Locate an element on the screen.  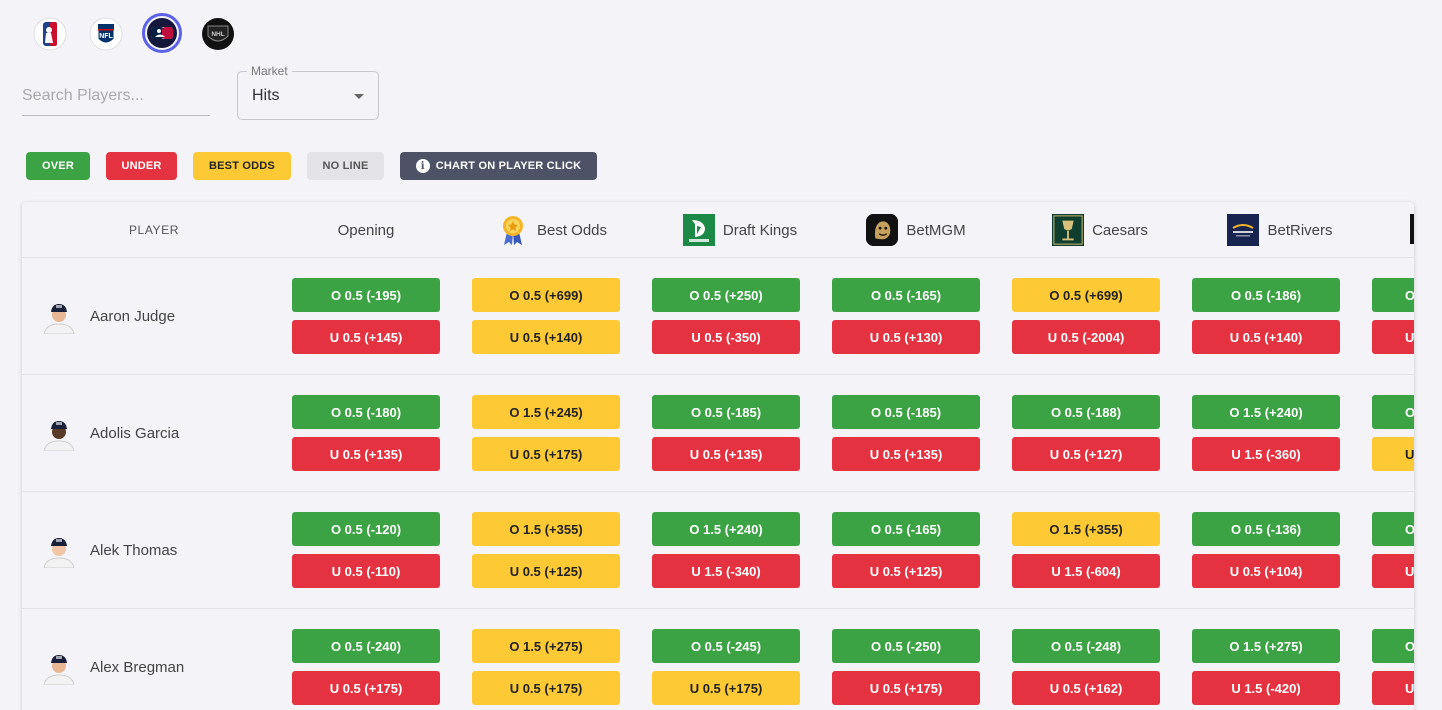
player-name: Adolis Garcia is located at coordinates (135, 433).